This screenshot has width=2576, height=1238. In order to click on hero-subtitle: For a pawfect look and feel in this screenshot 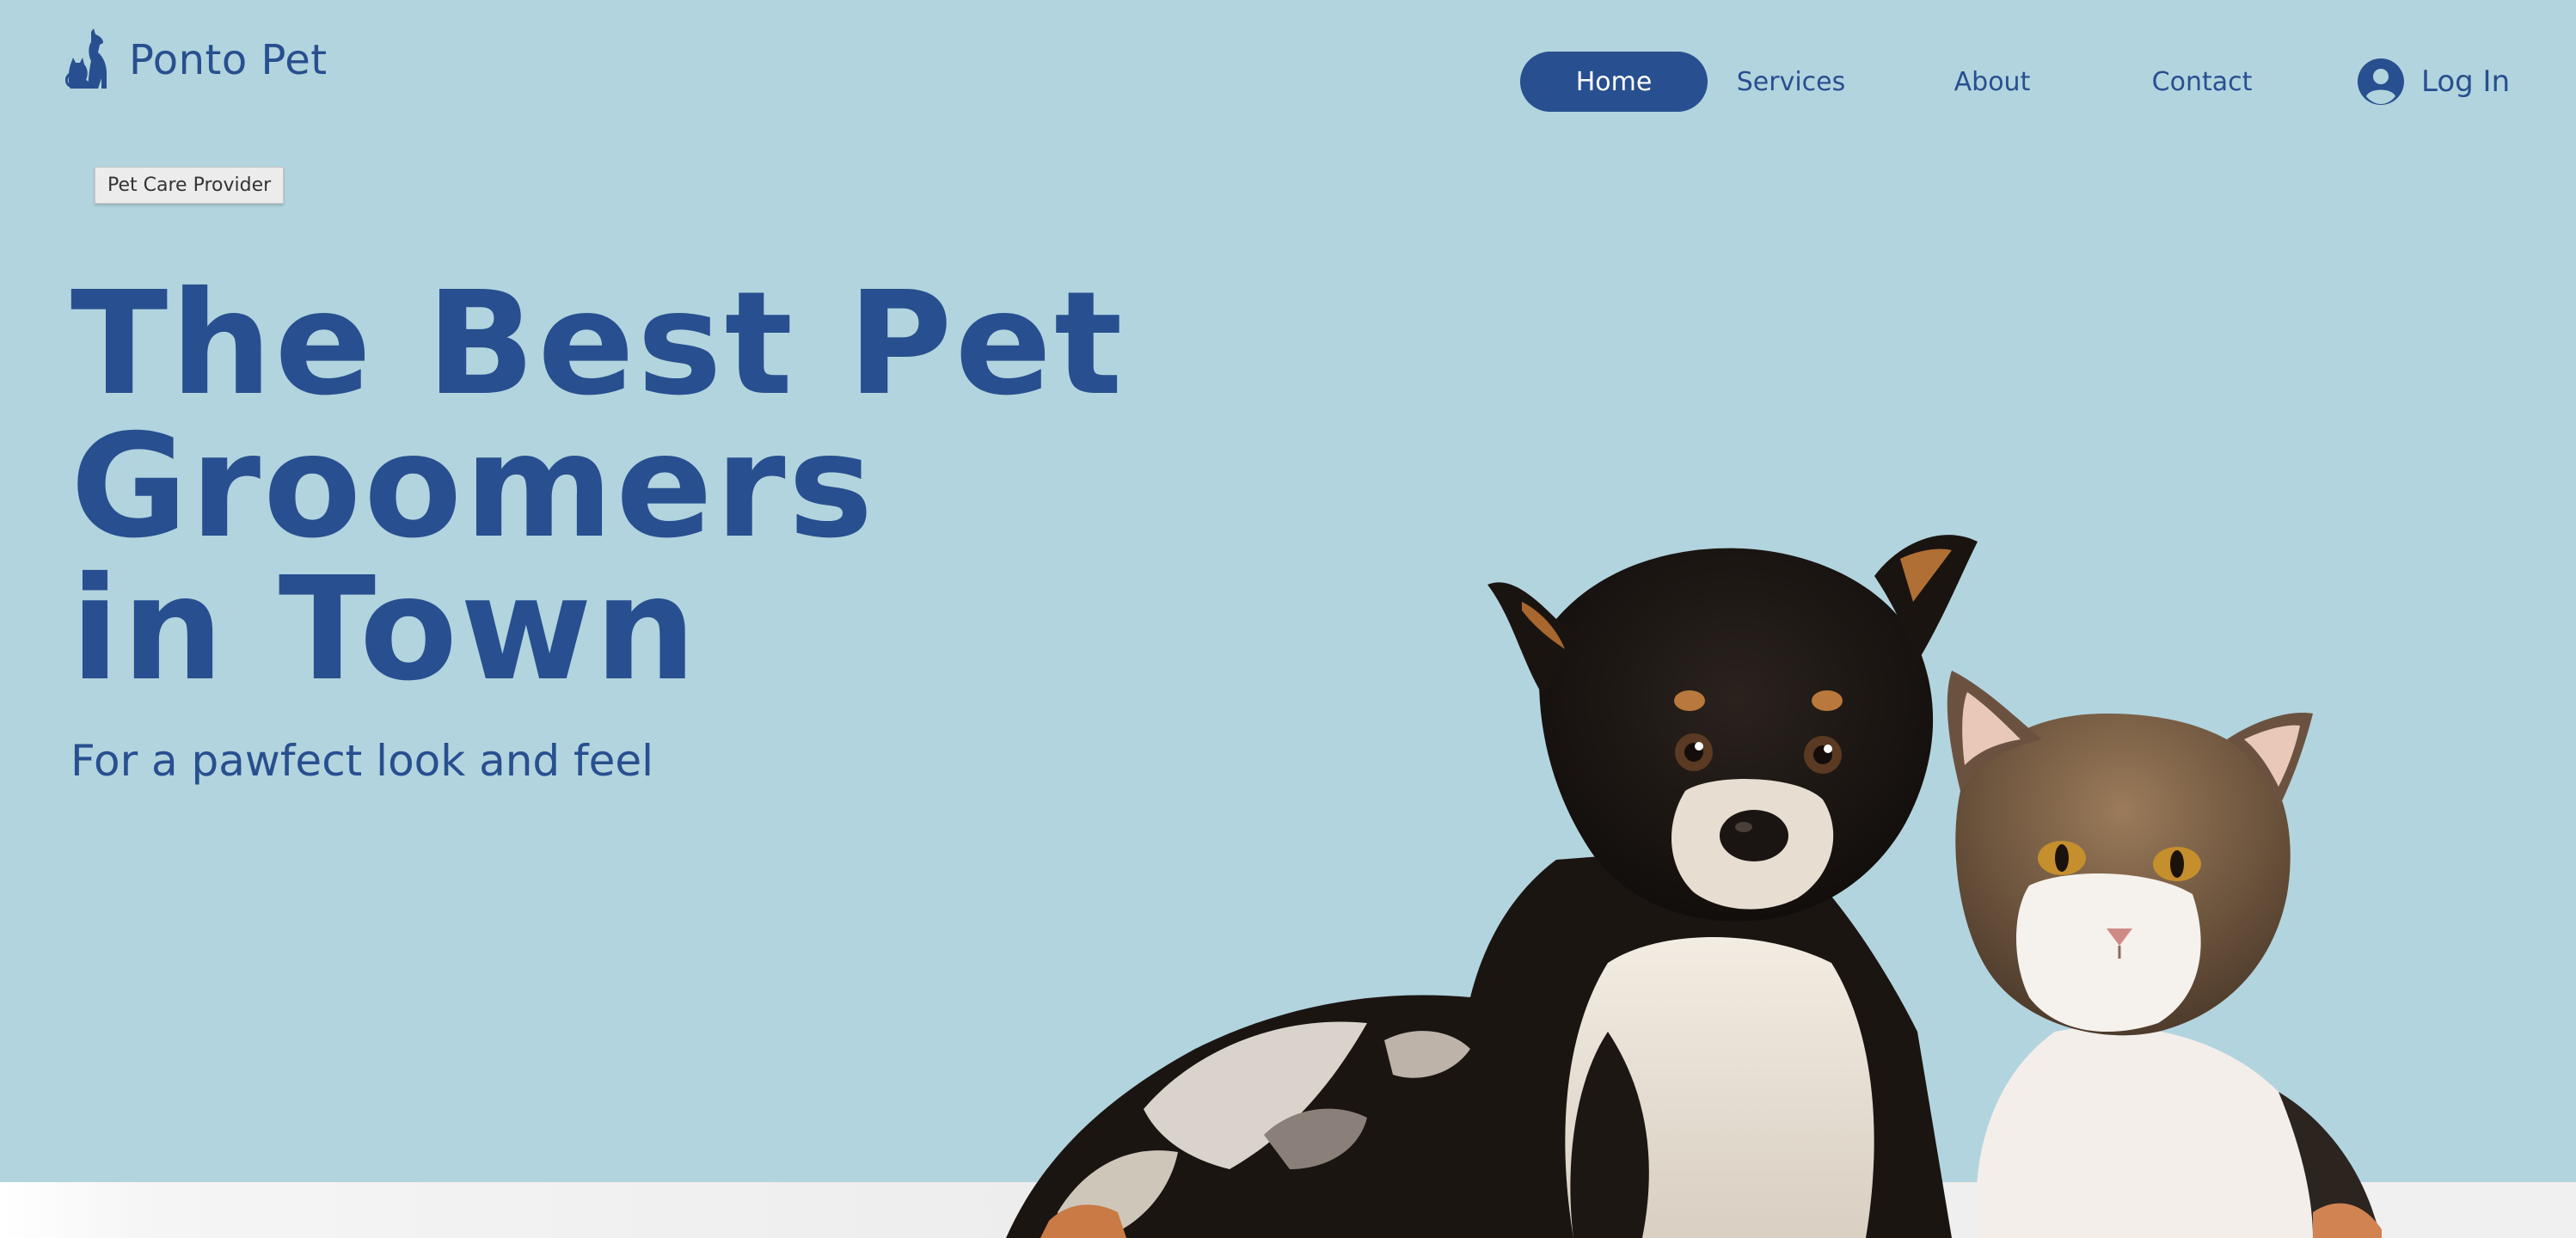, I will do `click(362, 761)`.